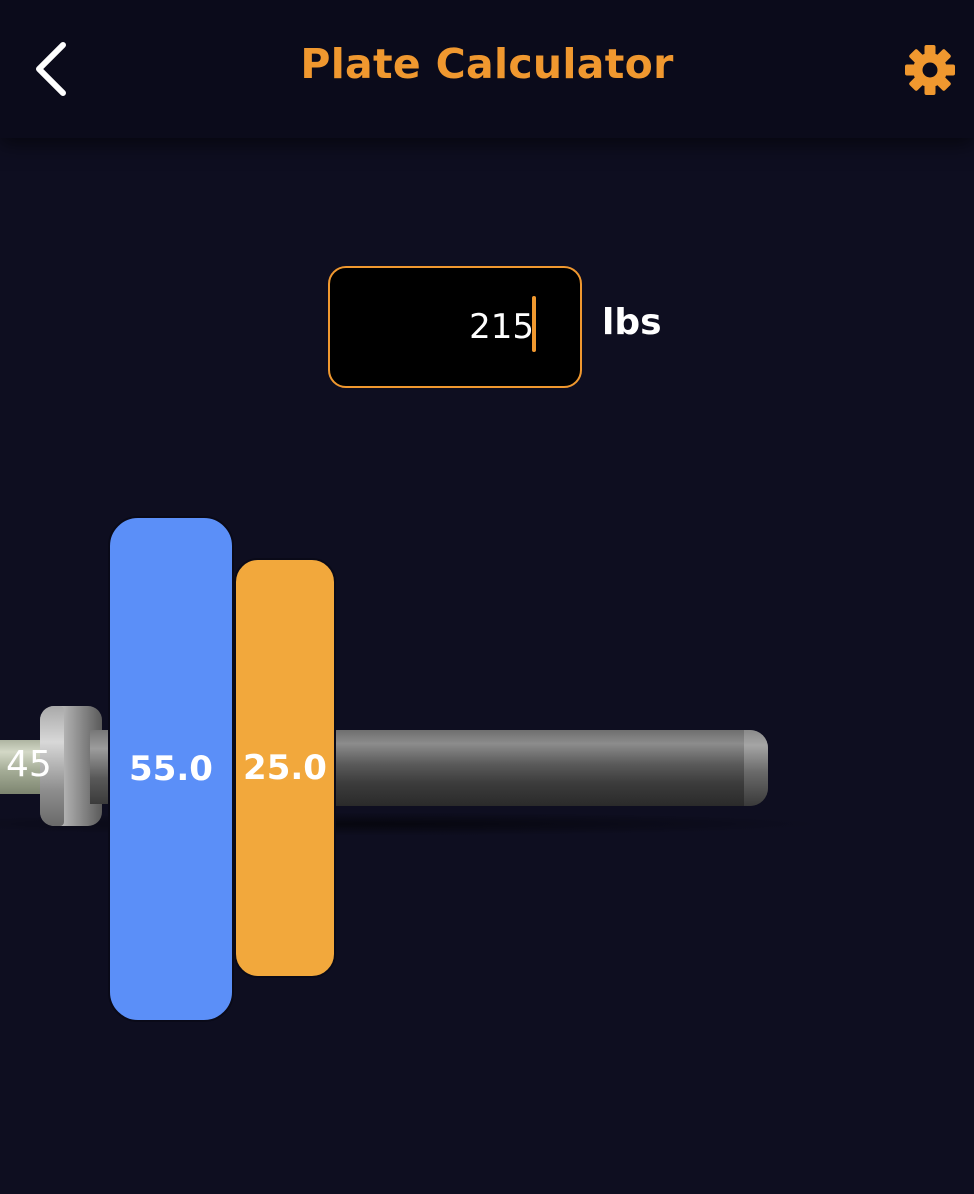  Describe the element at coordinates (632, 322) in the screenshot. I see `unit-label: lbs` at that location.